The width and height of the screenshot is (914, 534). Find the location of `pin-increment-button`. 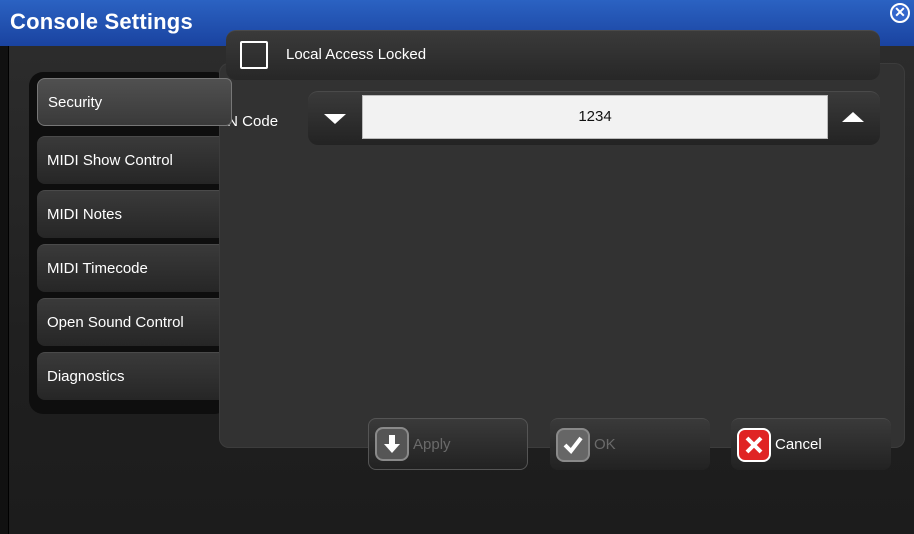

pin-increment-button is located at coordinates (853, 118).